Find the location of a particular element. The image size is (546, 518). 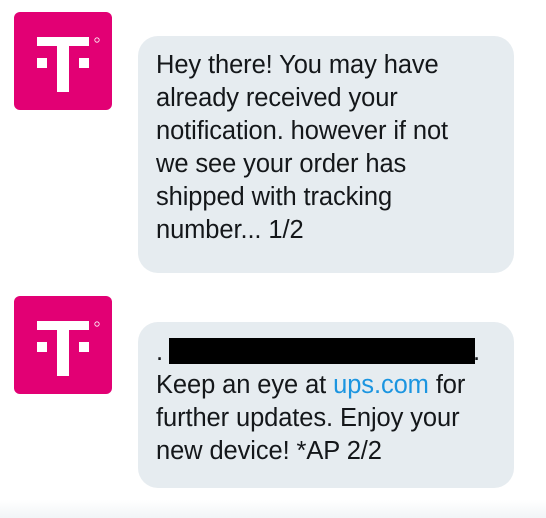

message-line: already received your is located at coordinates (277, 98).